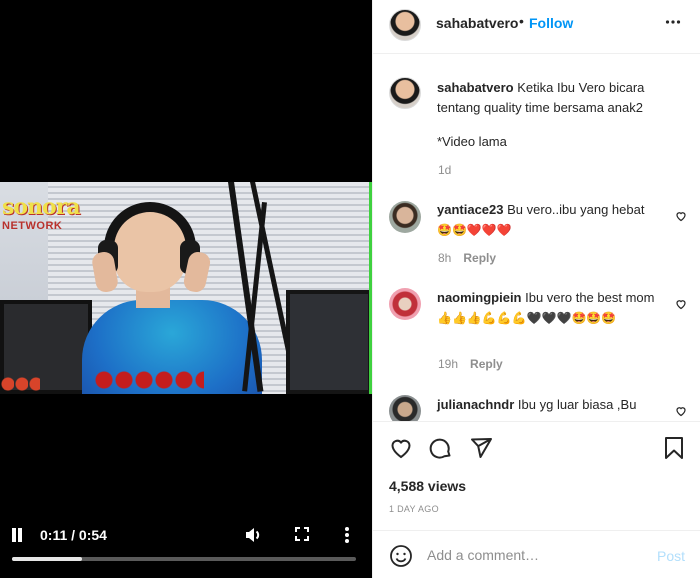  Describe the element at coordinates (41, 207) in the screenshot. I see `logo-main-text: sonora` at that location.